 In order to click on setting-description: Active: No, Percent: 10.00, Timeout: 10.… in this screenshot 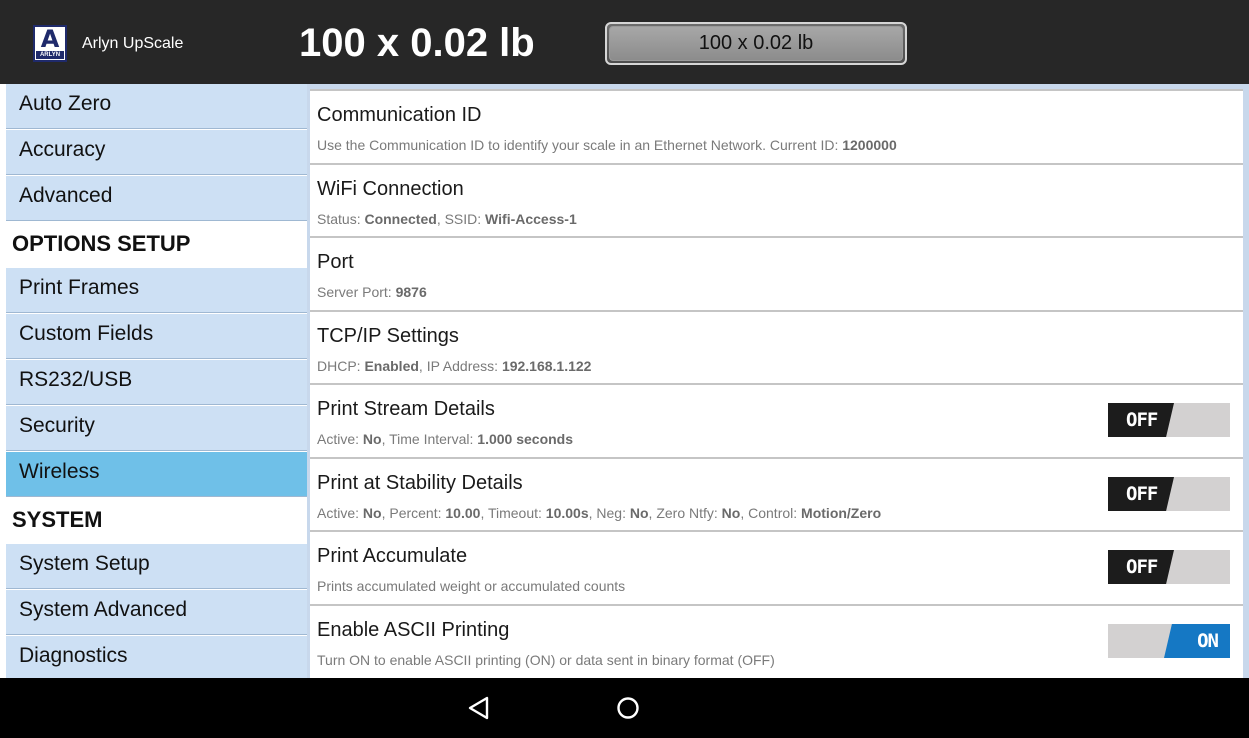, I will do `click(599, 513)`.